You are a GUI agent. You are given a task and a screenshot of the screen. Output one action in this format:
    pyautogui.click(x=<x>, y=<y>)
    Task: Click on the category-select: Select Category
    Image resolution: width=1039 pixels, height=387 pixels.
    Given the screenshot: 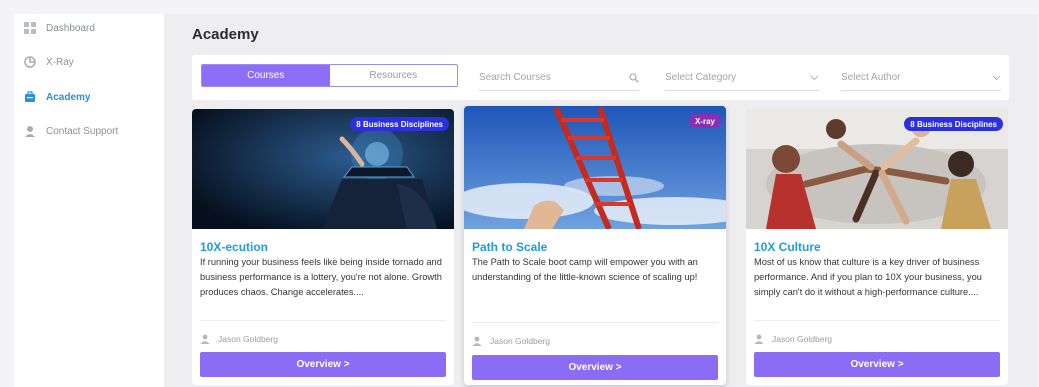 What is the action you would take?
    pyautogui.click(x=742, y=78)
    